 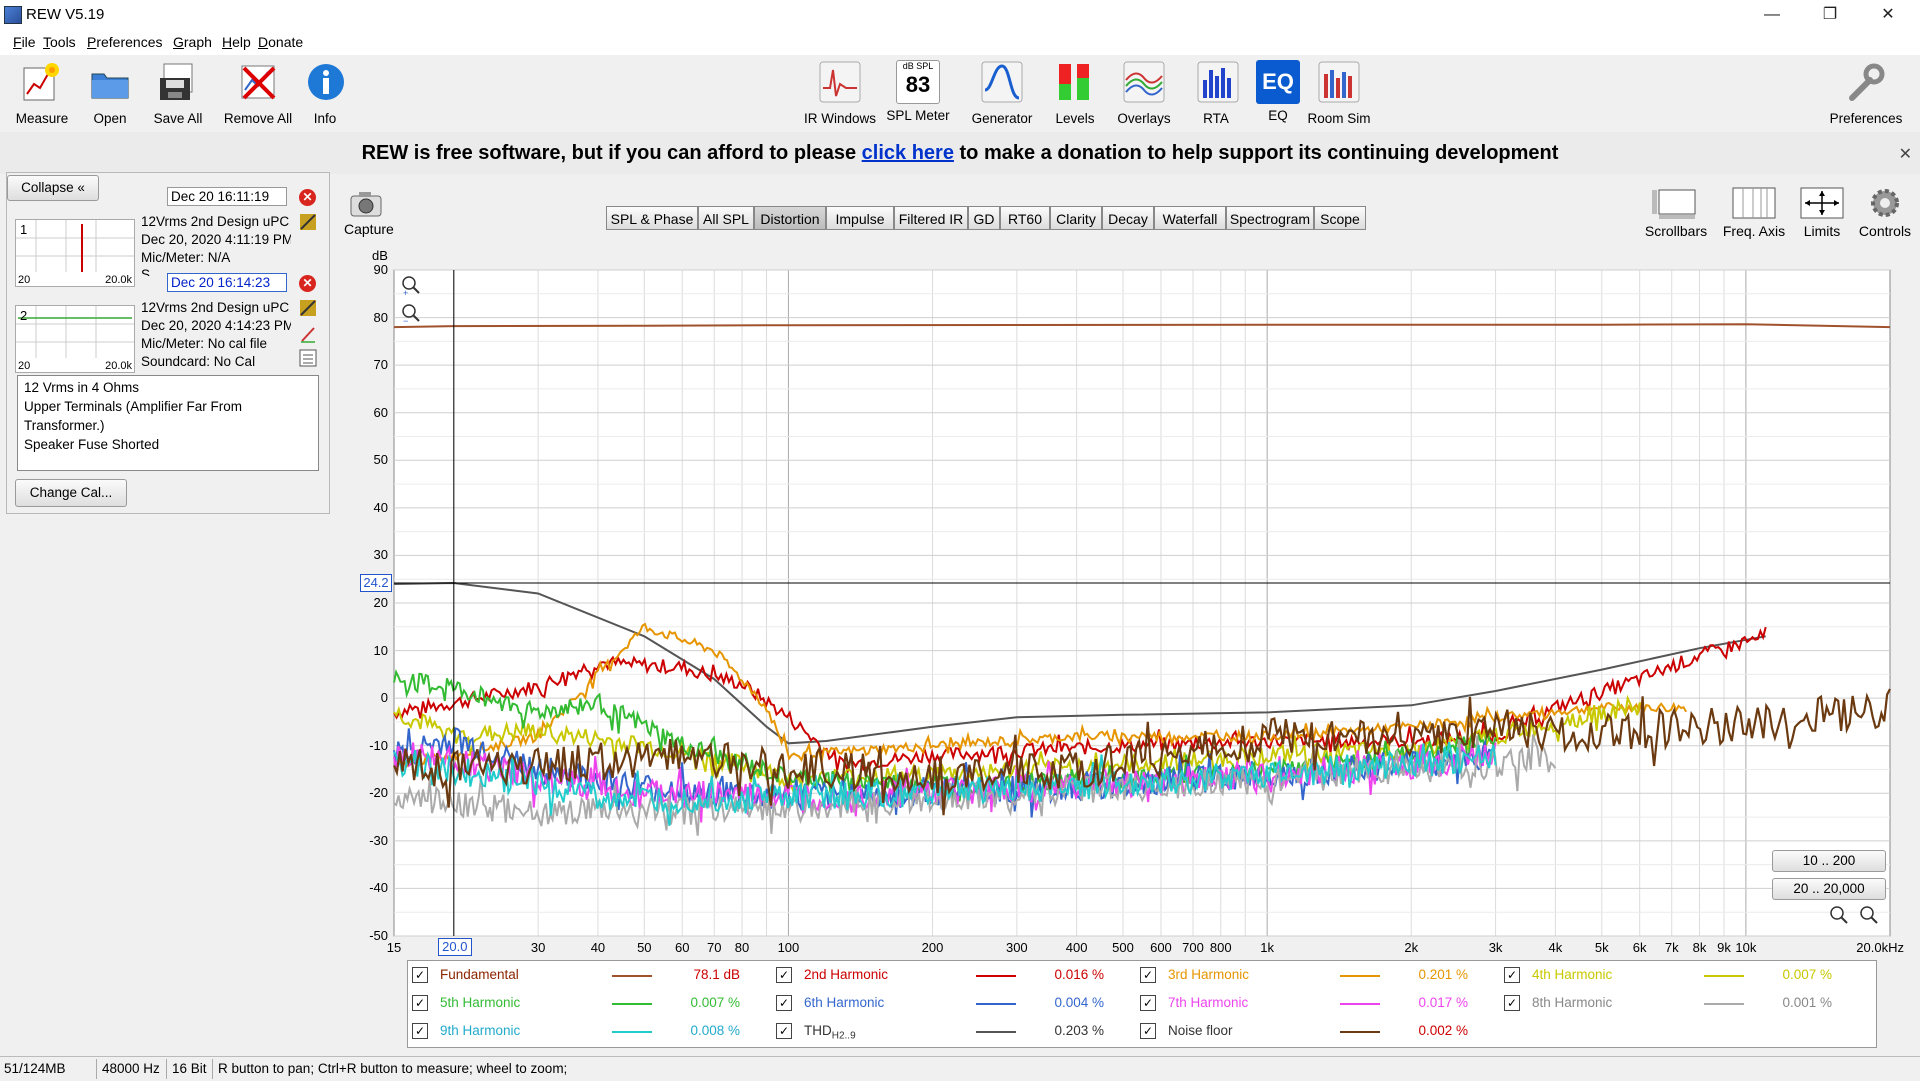 What do you see at coordinates (1339, 93) in the screenshot?
I see `room-sim-button: Room Sim` at bounding box center [1339, 93].